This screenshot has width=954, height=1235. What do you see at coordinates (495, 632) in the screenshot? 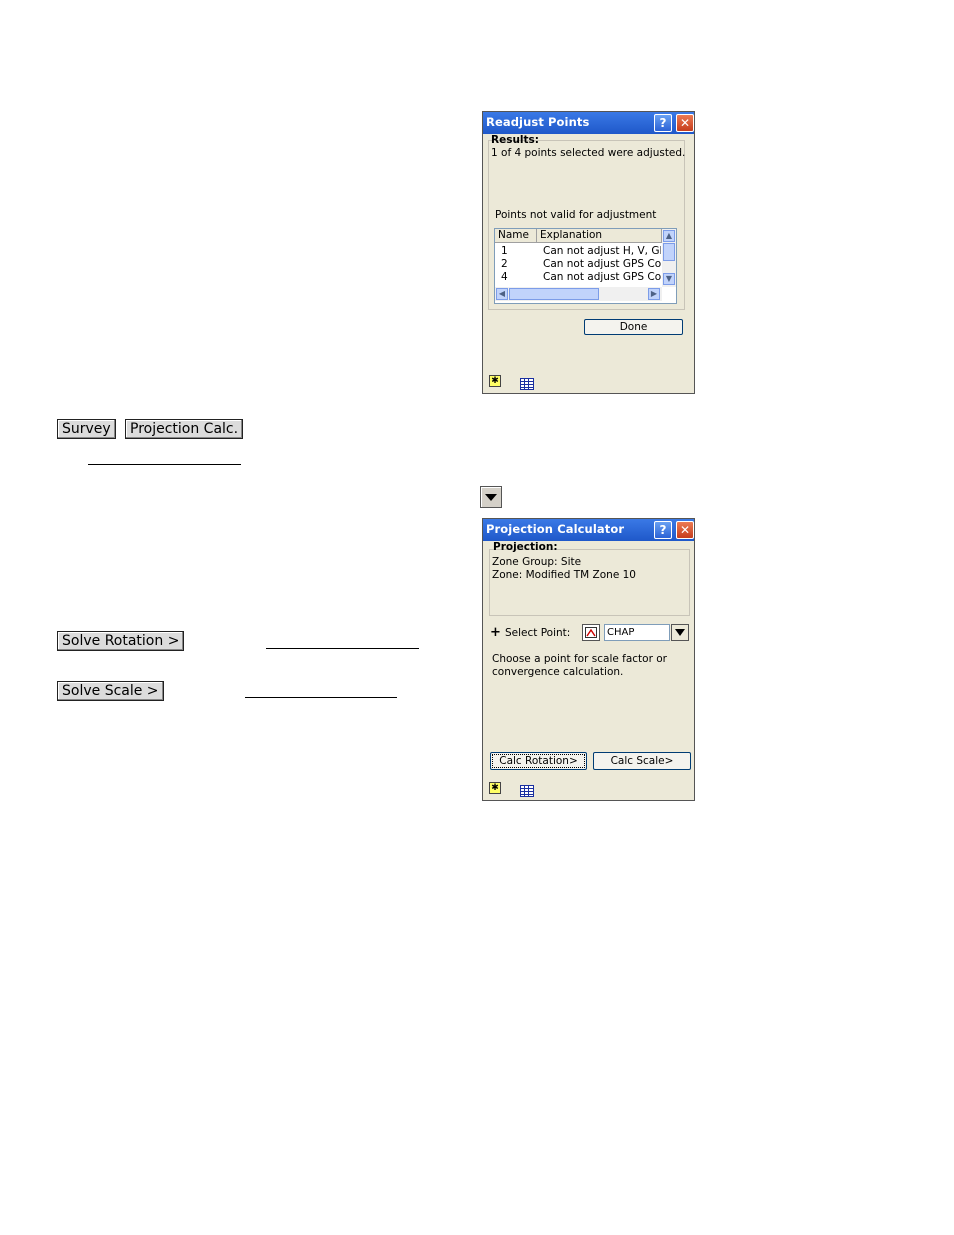
I see `plus-icon: +` at bounding box center [495, 632].